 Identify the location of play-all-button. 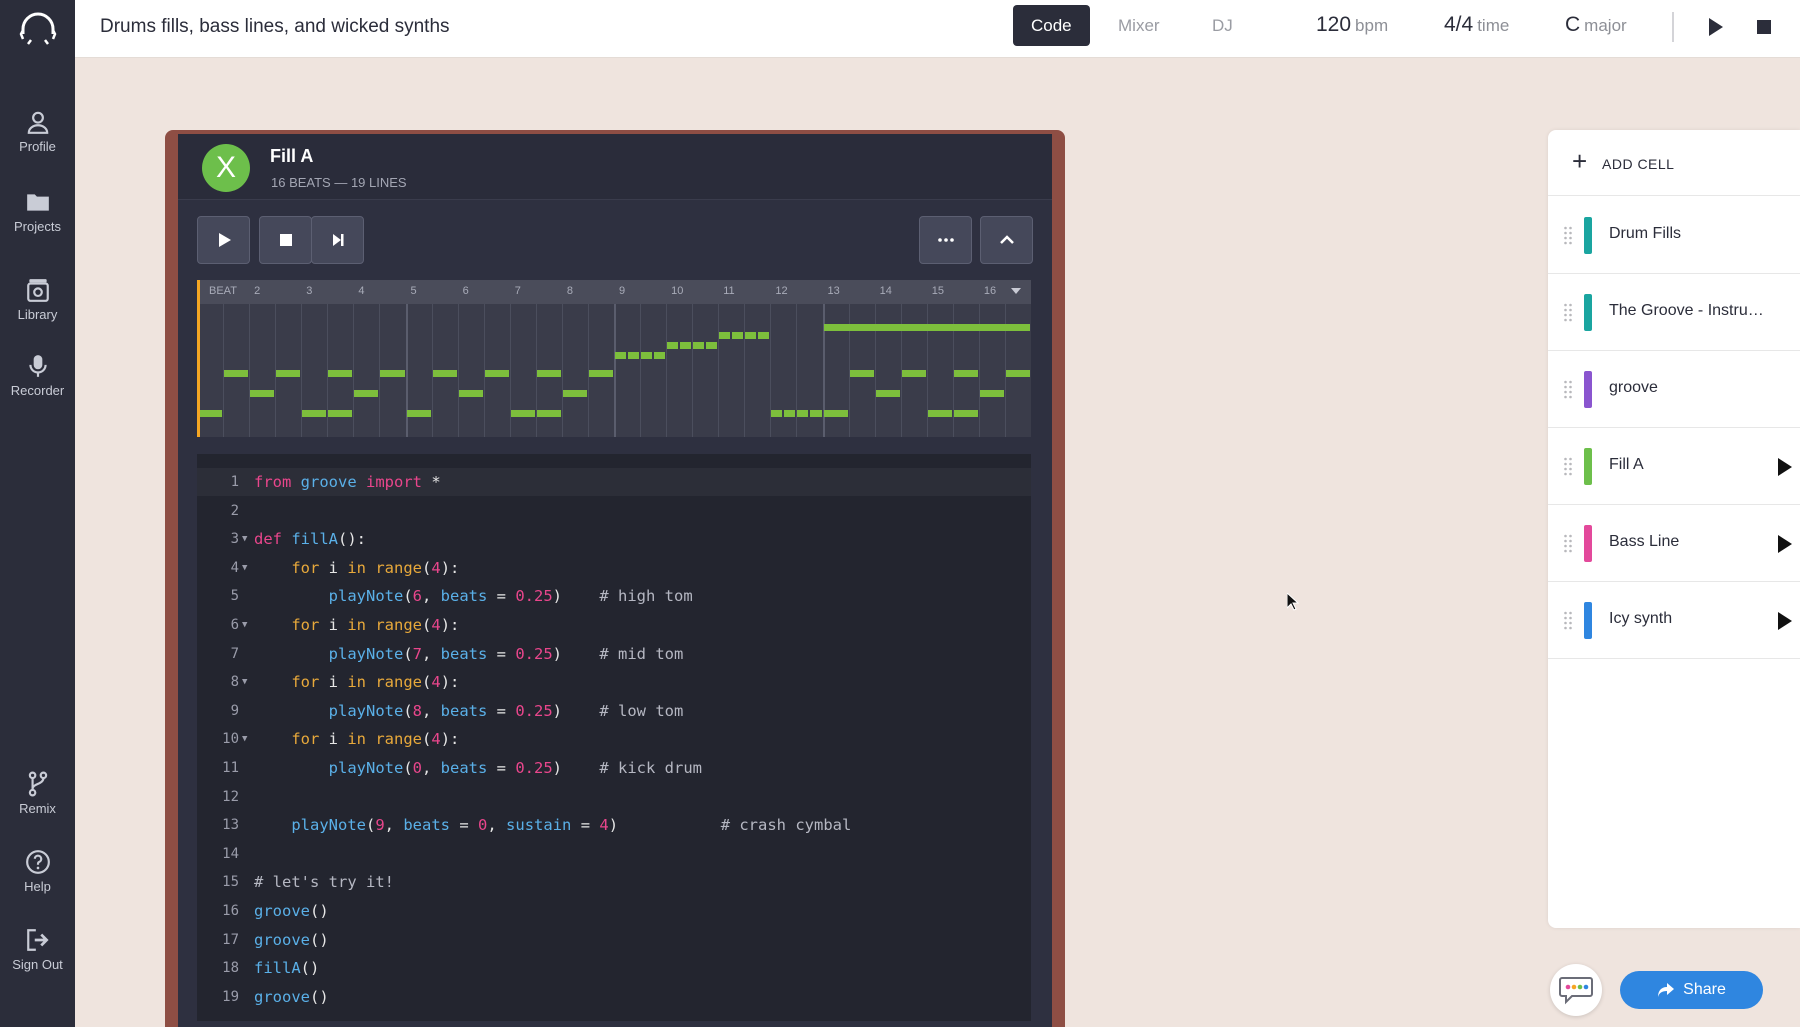
(1715, 27).